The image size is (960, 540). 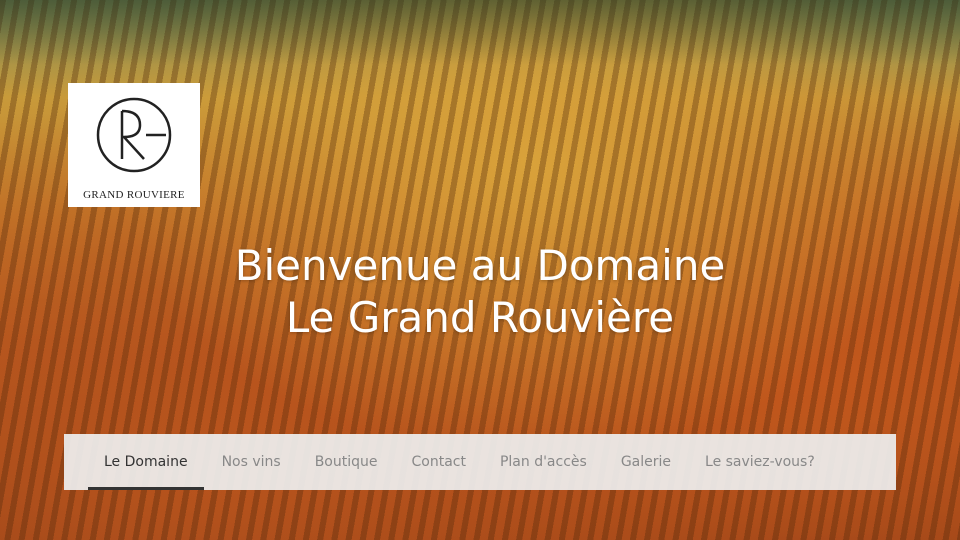 I want to click on nav-item-galerie: Galerie, so click(x=646, y=462).